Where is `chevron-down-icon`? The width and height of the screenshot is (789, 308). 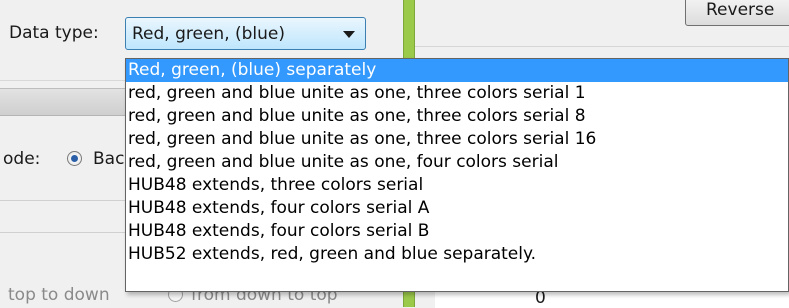
chevron-down-icon is located at coordinates (349, 34).